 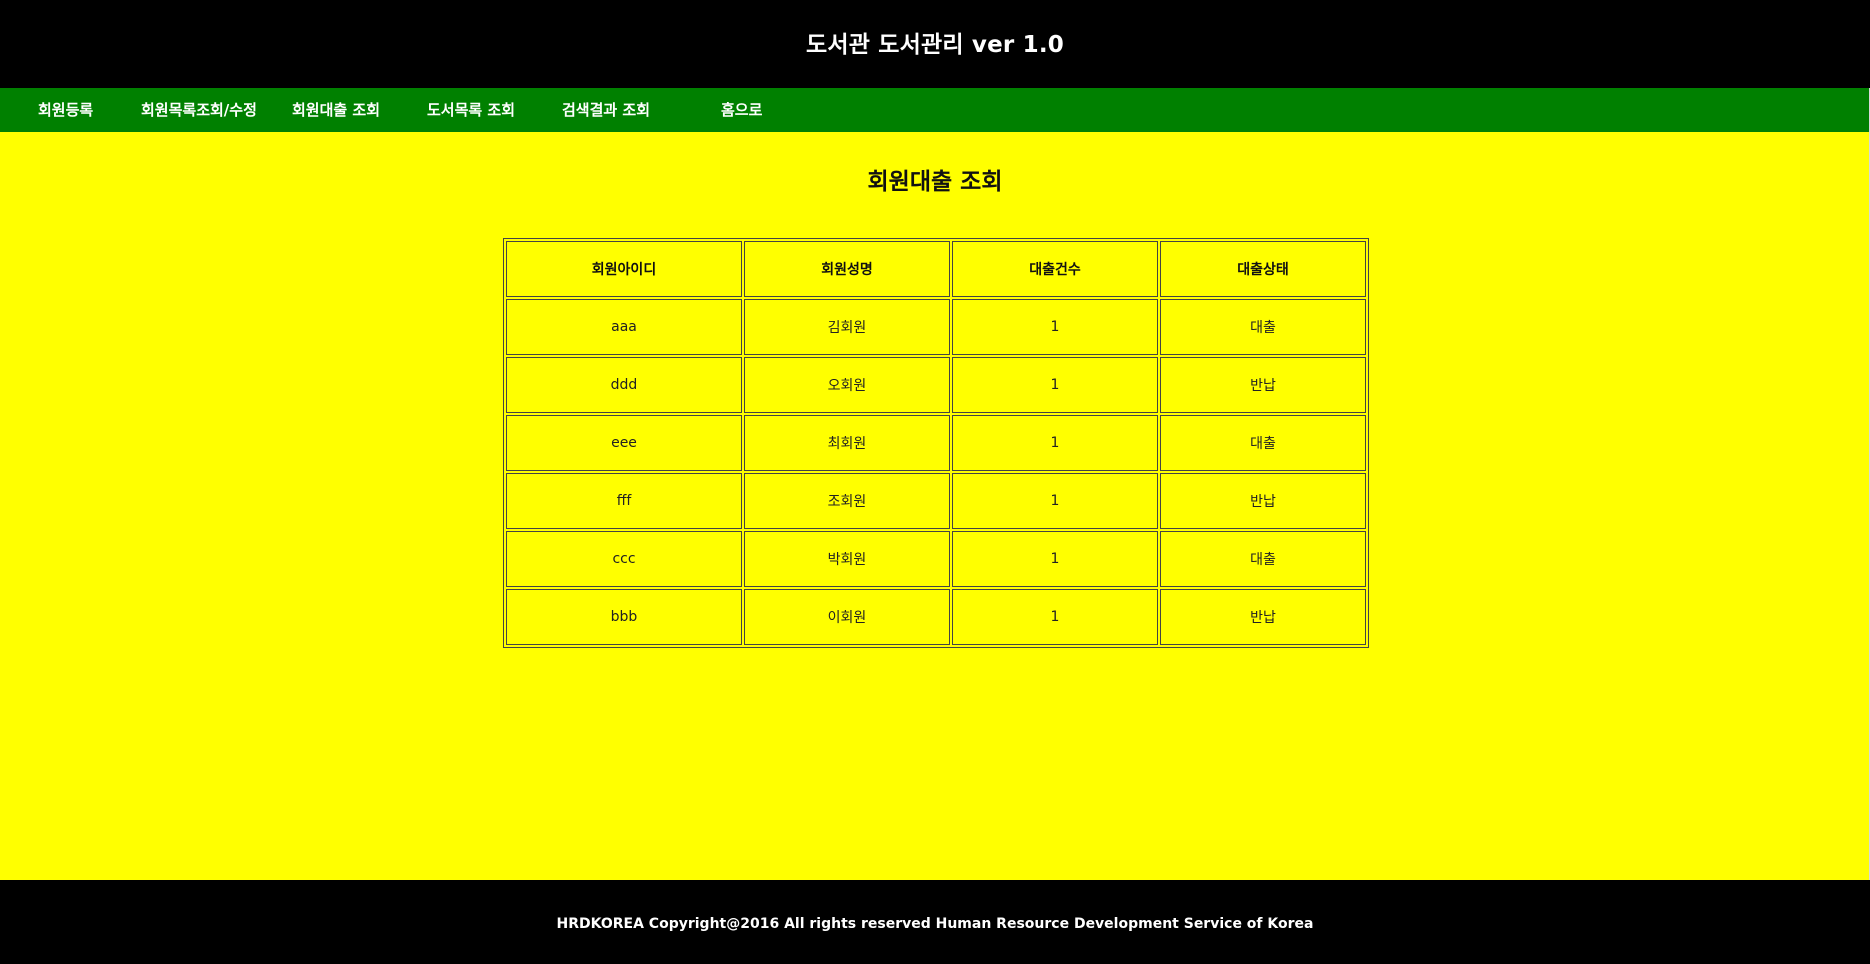 I want to click on table-row: aaa 김회원 1 대출, so click(x=936, y=327).